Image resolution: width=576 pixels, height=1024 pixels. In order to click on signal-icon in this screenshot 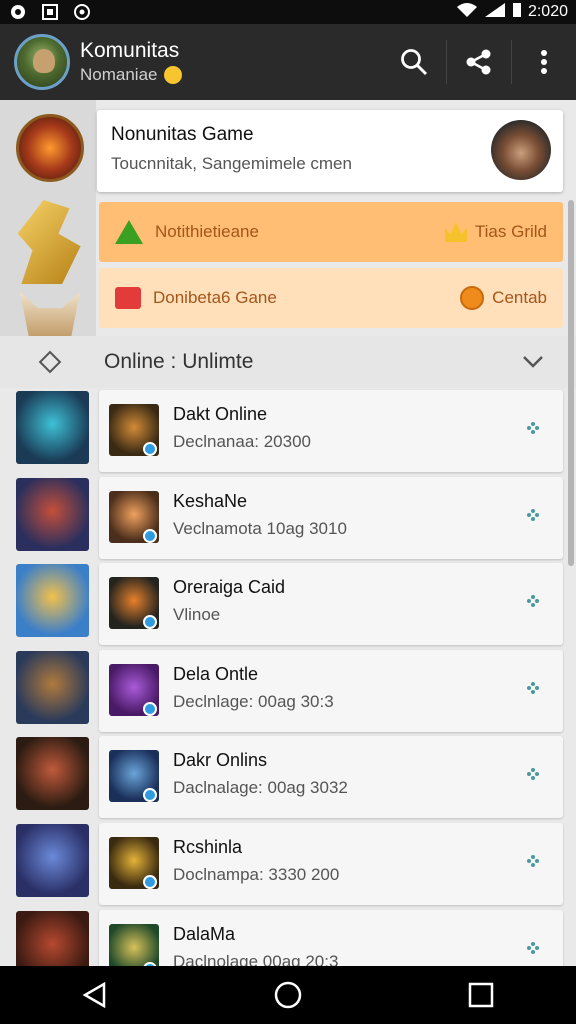, I will do `click(495, 12)`.